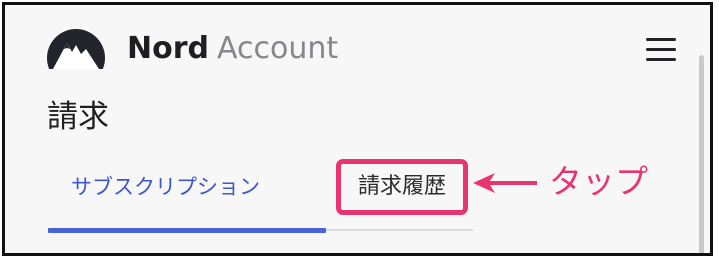  What do you see at coordinates (701, 154) in the screenshot?
I see `scrollbar` at bounding box center [701, 154].